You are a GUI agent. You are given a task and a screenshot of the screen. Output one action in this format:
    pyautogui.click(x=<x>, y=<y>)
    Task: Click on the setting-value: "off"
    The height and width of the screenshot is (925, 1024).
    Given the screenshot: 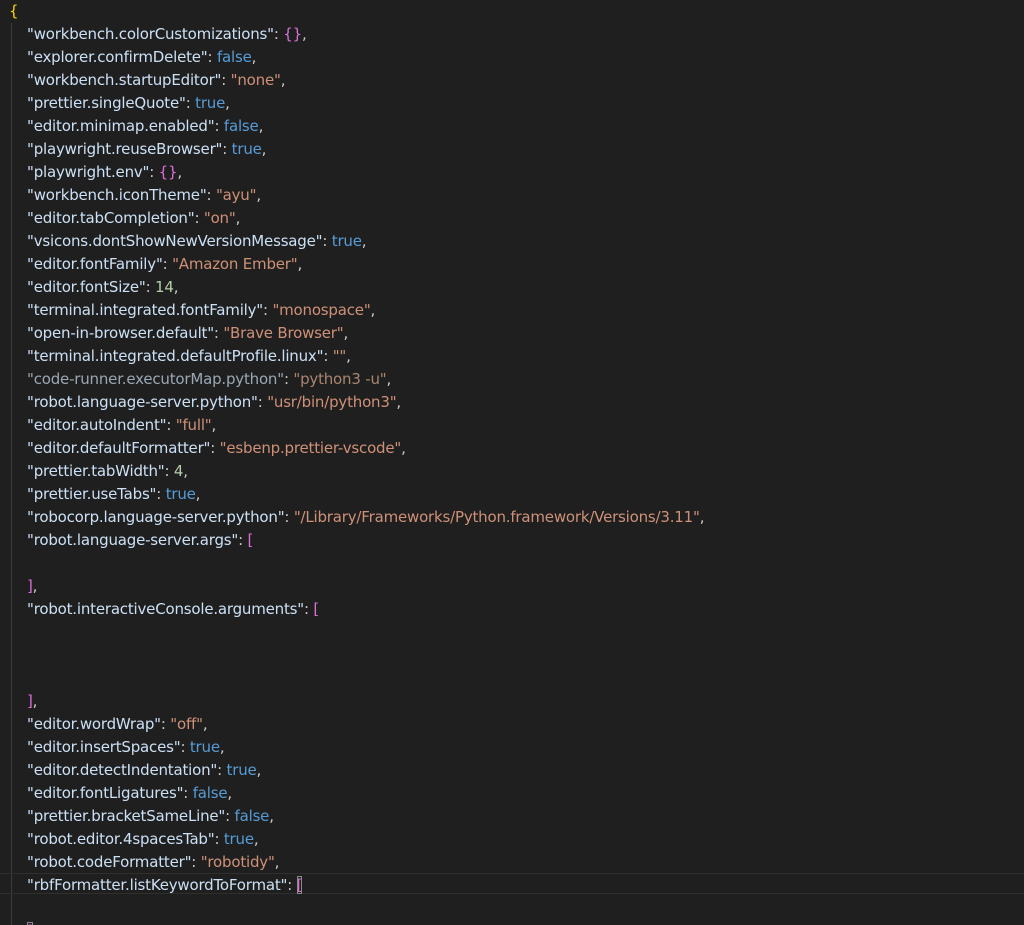 What is the action you would take?
    pyautogui.click(x=186, y=724)
    